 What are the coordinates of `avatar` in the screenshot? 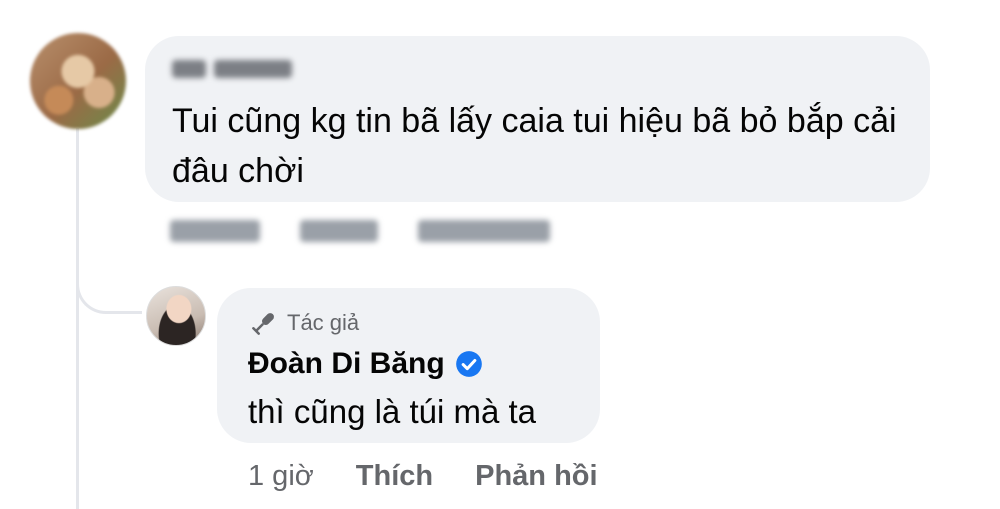 It's located at (78, 81).